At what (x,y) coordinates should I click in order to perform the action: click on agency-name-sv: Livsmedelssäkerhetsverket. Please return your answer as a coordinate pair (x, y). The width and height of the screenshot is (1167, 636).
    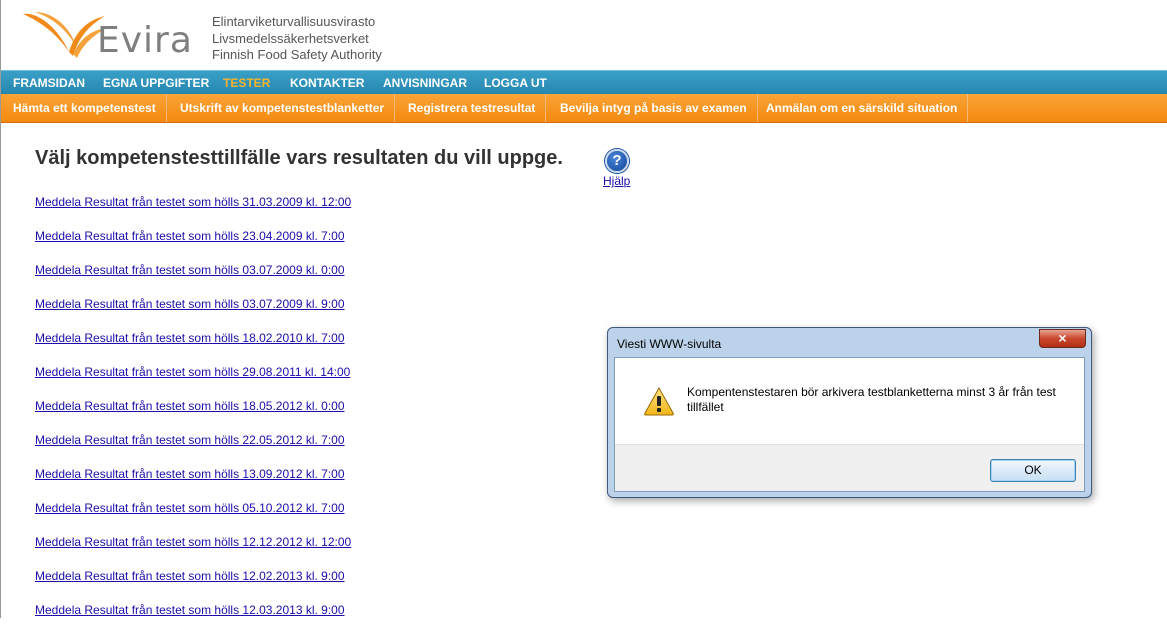
    Looking at the image, I should click on (290, 38).